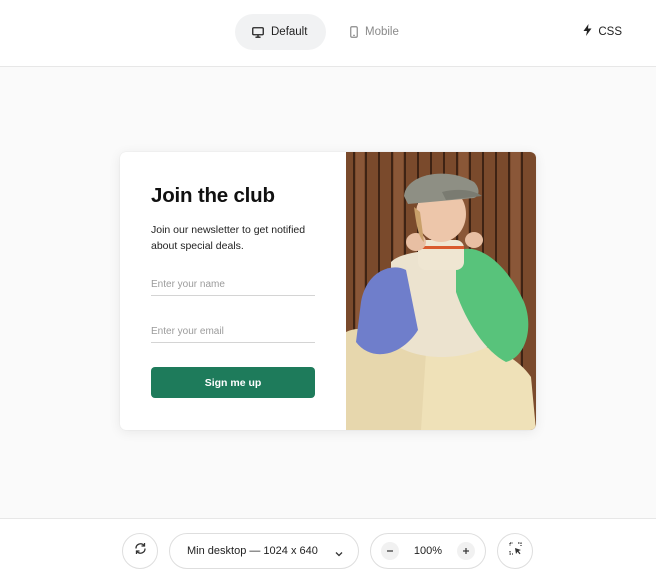 This screenshot has width=656, height=584. I want to click on plus-icon, so click(466, 551).